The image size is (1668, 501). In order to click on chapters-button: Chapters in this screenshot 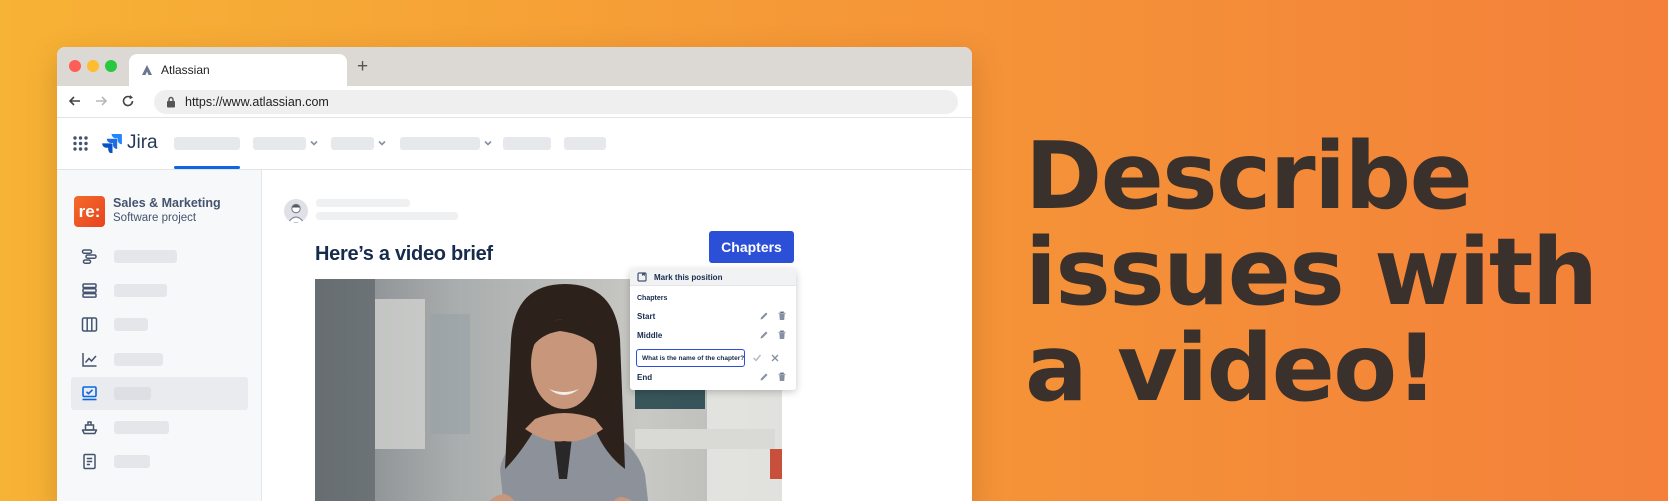, I will do `click(751, 247)`.